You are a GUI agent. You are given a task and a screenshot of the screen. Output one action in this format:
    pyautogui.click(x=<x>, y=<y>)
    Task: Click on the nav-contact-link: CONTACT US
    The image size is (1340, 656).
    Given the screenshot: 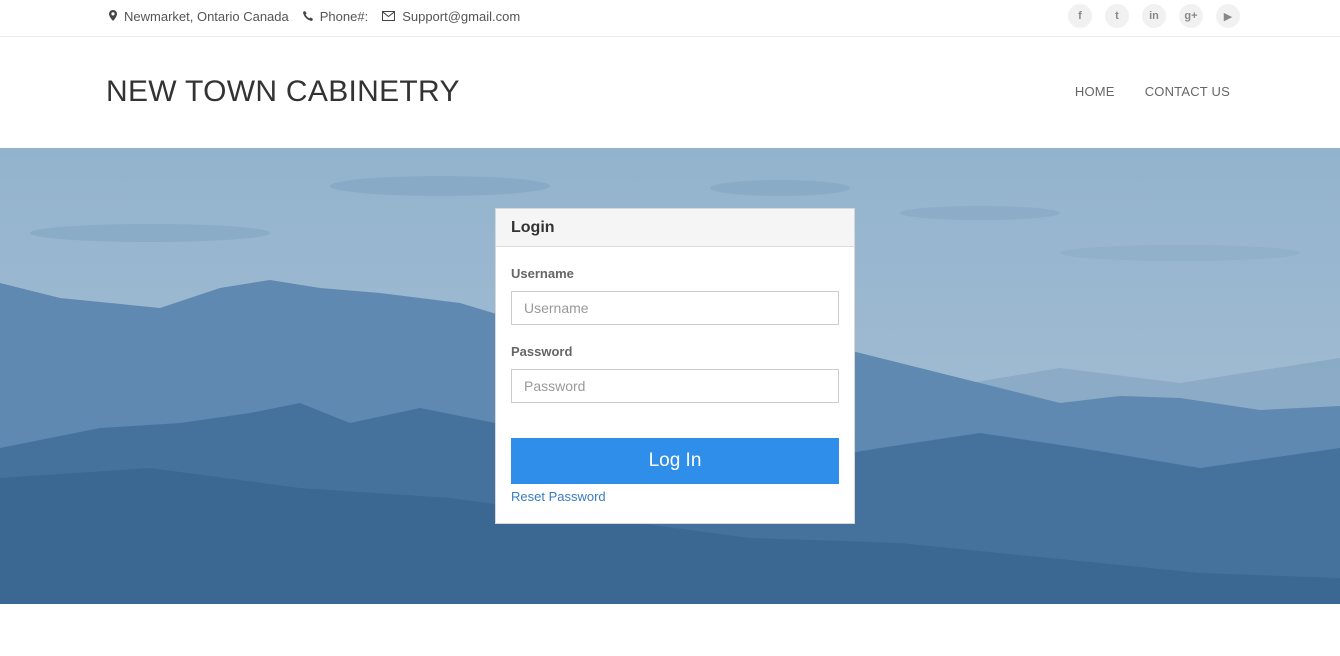 What is the action you would take?
    pyautogui.click(x=1187, y=91)
    